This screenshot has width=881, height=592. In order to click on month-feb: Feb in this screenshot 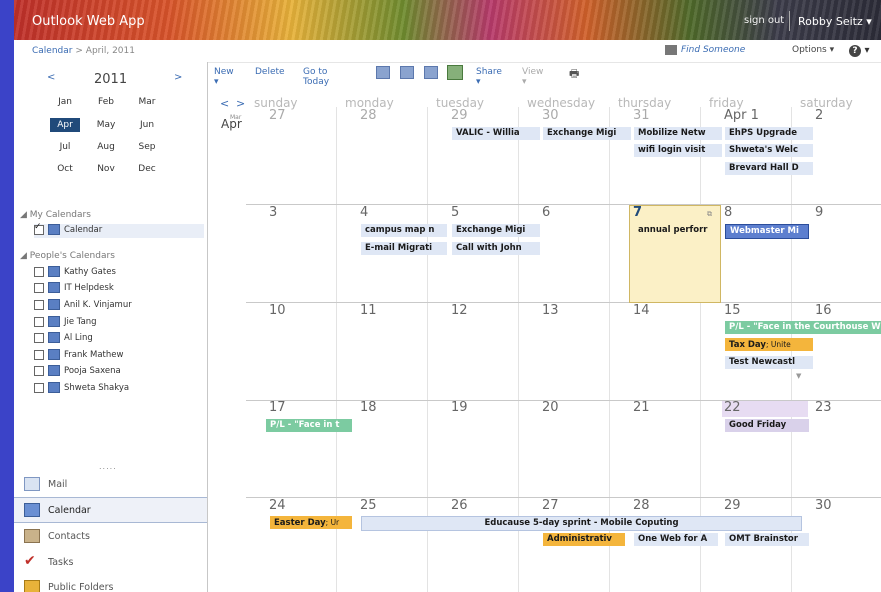, I will do `click(106, 102)`.